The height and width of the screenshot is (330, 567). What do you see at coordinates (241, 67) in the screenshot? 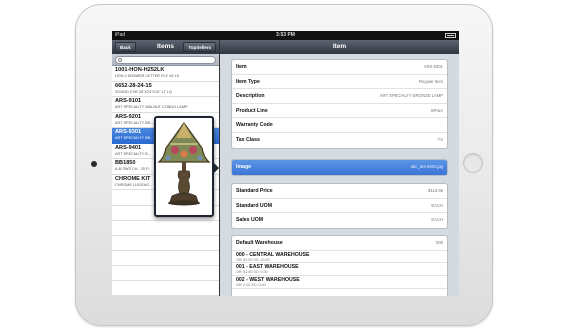
I see `field-label: Item` at bounding box center [241, 67].